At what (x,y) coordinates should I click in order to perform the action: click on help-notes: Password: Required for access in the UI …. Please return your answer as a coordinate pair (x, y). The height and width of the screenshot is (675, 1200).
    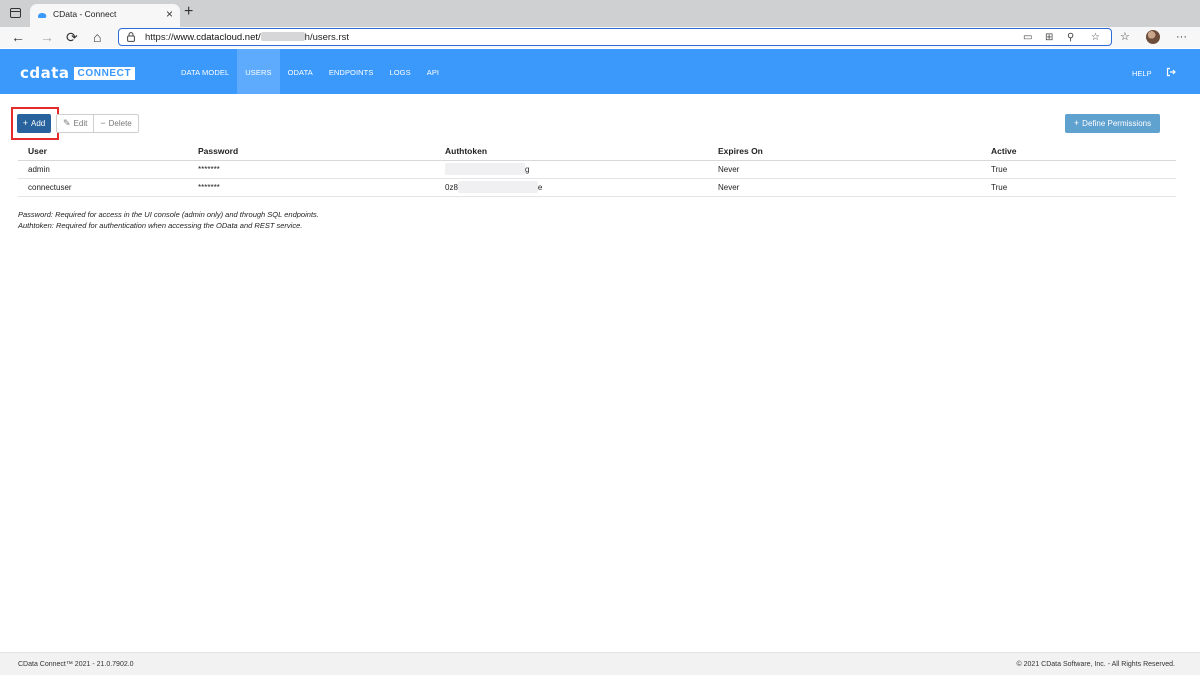
    Looking at the image, I should click on (168, 220).